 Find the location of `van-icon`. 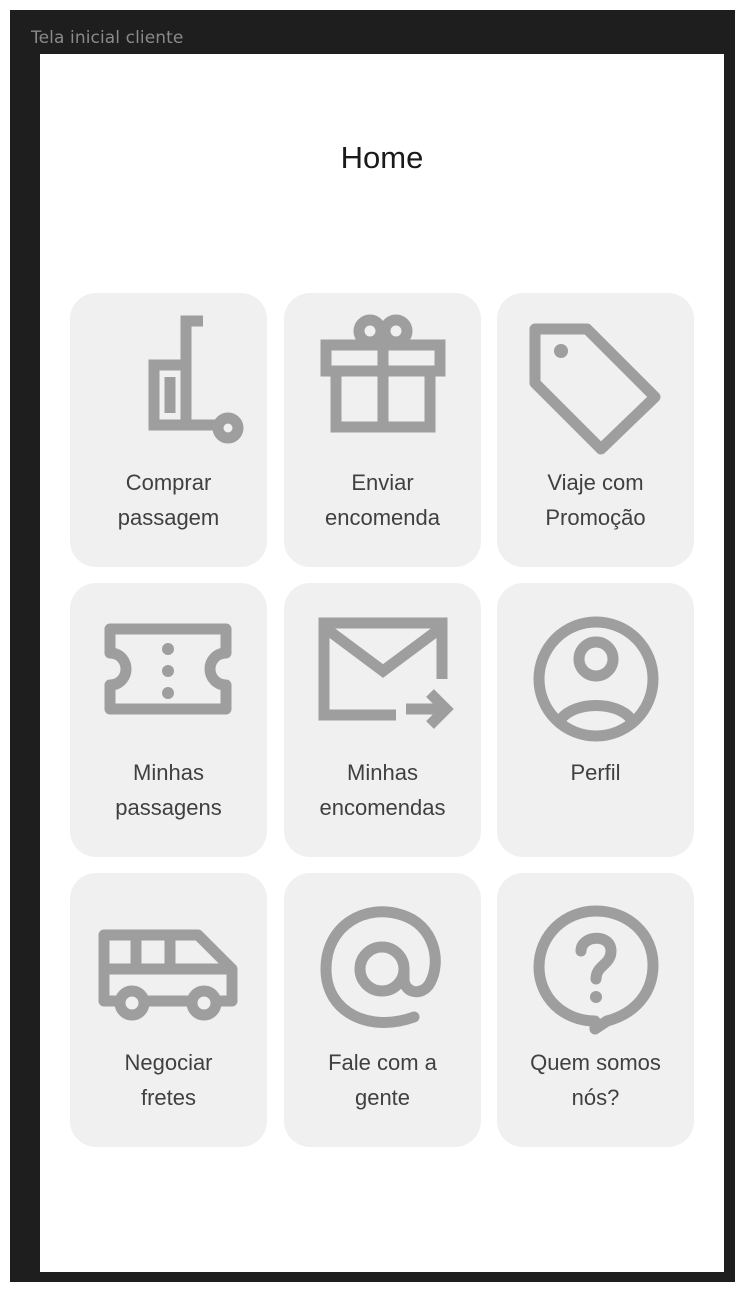

van-icon is located at coordinates (168, 955).